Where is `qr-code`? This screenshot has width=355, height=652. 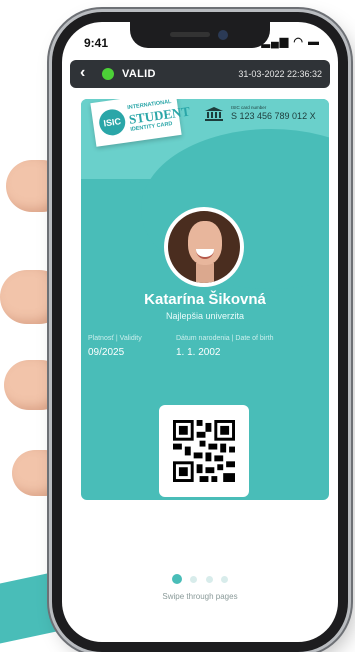
qr-code is located at coordinates (204, 451).